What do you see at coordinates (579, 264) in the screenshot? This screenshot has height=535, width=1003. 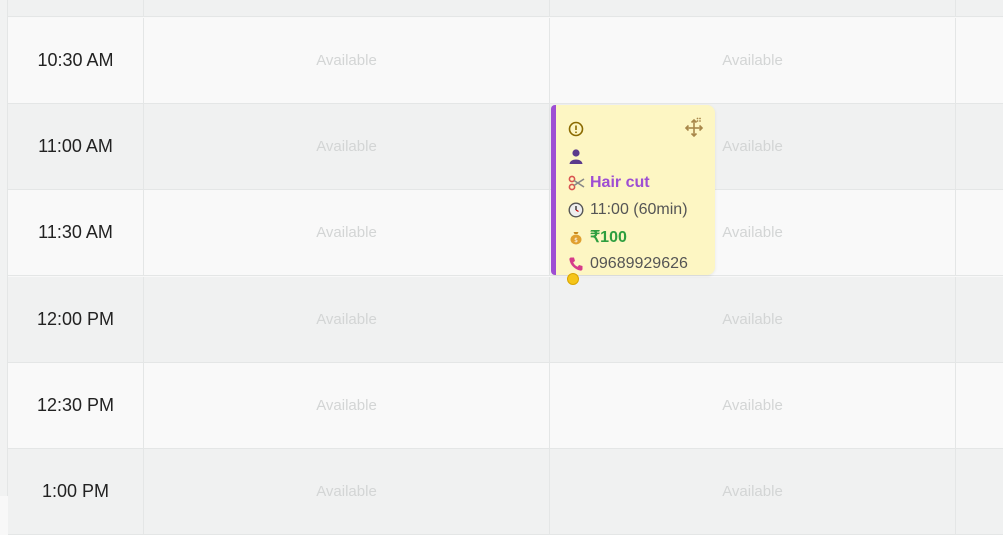 I see `phone-icon` at bounding box center [579, 264].